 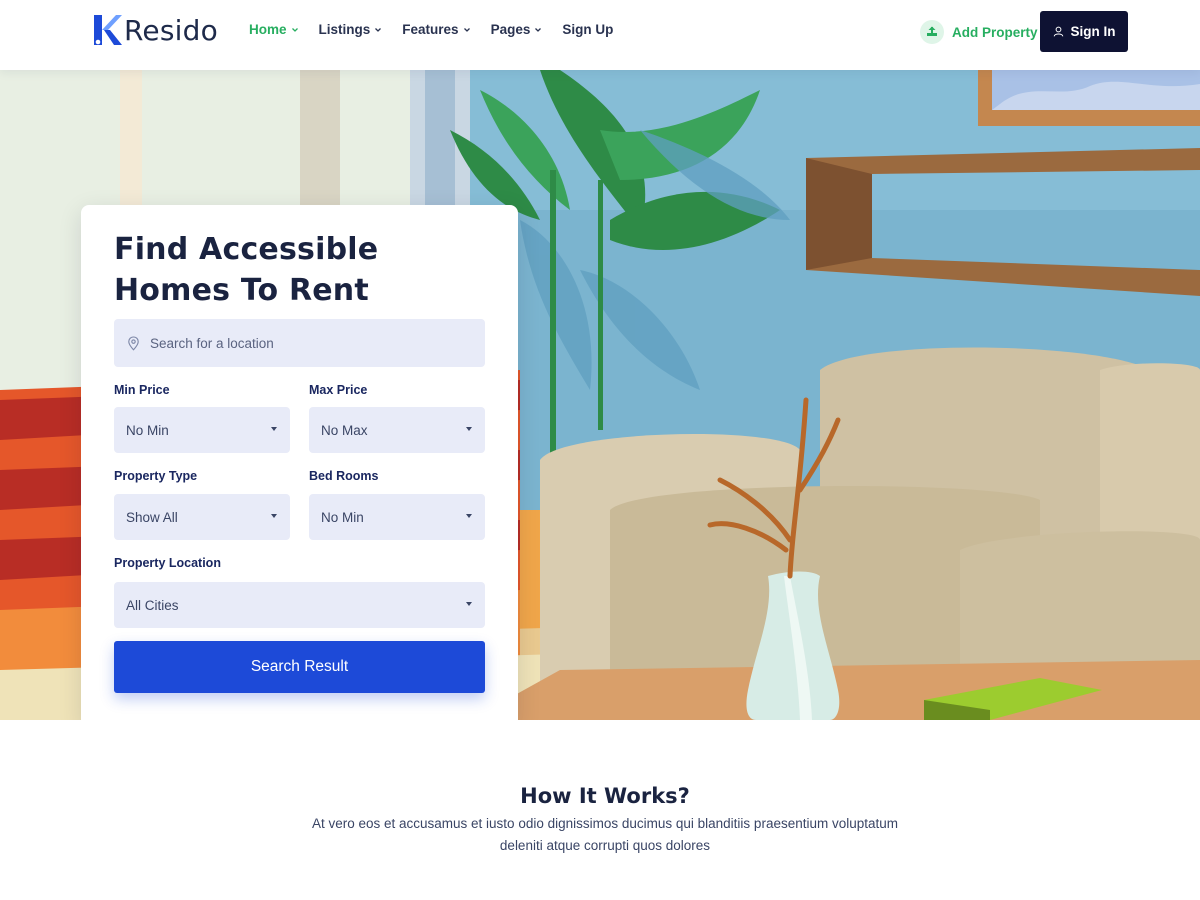 I want to click on add-property-label: Add Property, so click(x=995, y=32).